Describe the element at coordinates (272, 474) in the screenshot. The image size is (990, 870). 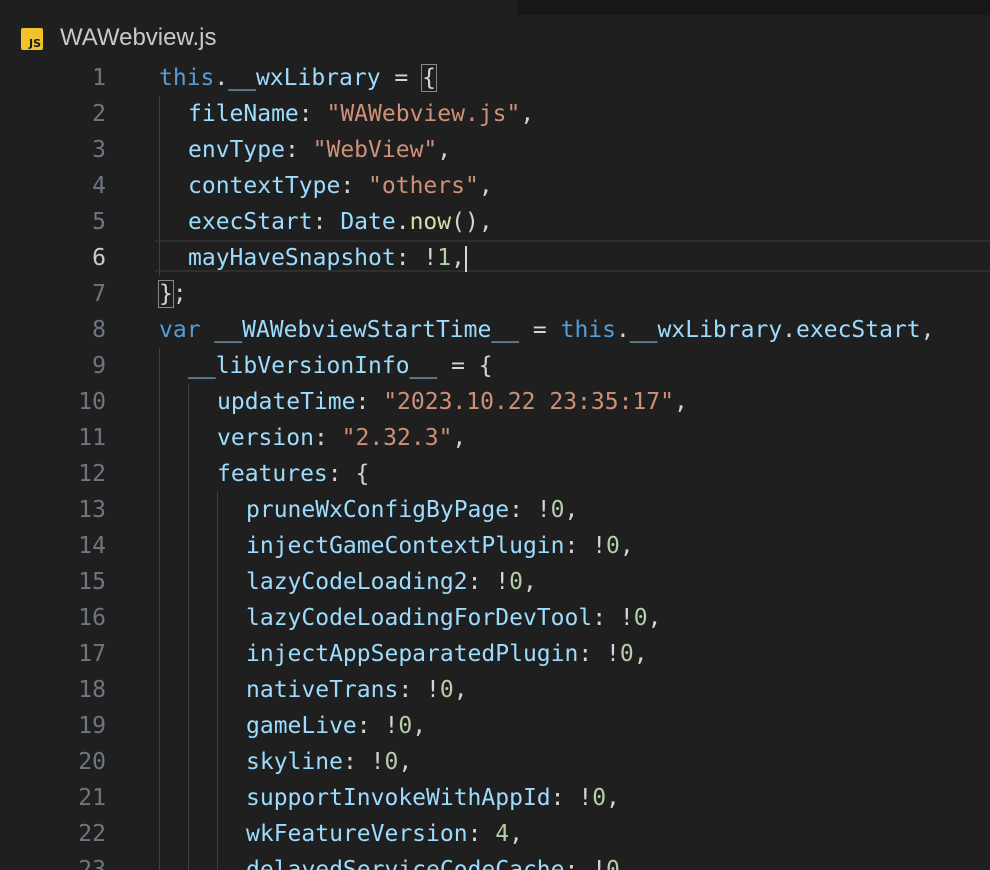
I see `code-token: features` at that location.